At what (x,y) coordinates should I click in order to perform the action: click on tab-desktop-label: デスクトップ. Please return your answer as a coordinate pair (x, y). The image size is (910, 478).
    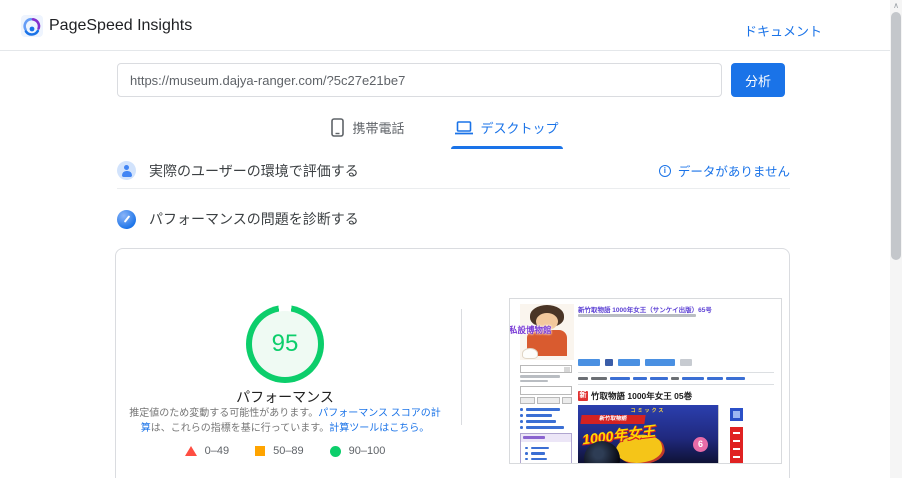
    Looking at the image, I should click on (519, 128).